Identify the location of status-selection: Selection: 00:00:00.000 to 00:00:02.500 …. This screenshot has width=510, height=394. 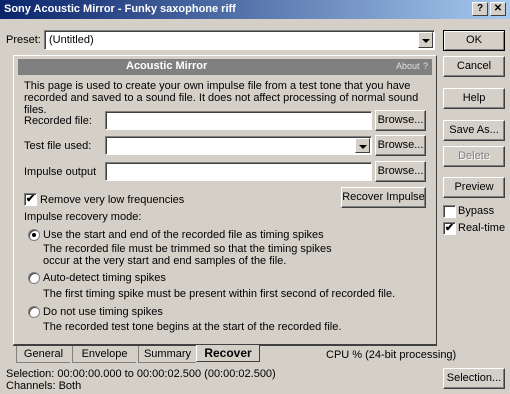
(141, 374).